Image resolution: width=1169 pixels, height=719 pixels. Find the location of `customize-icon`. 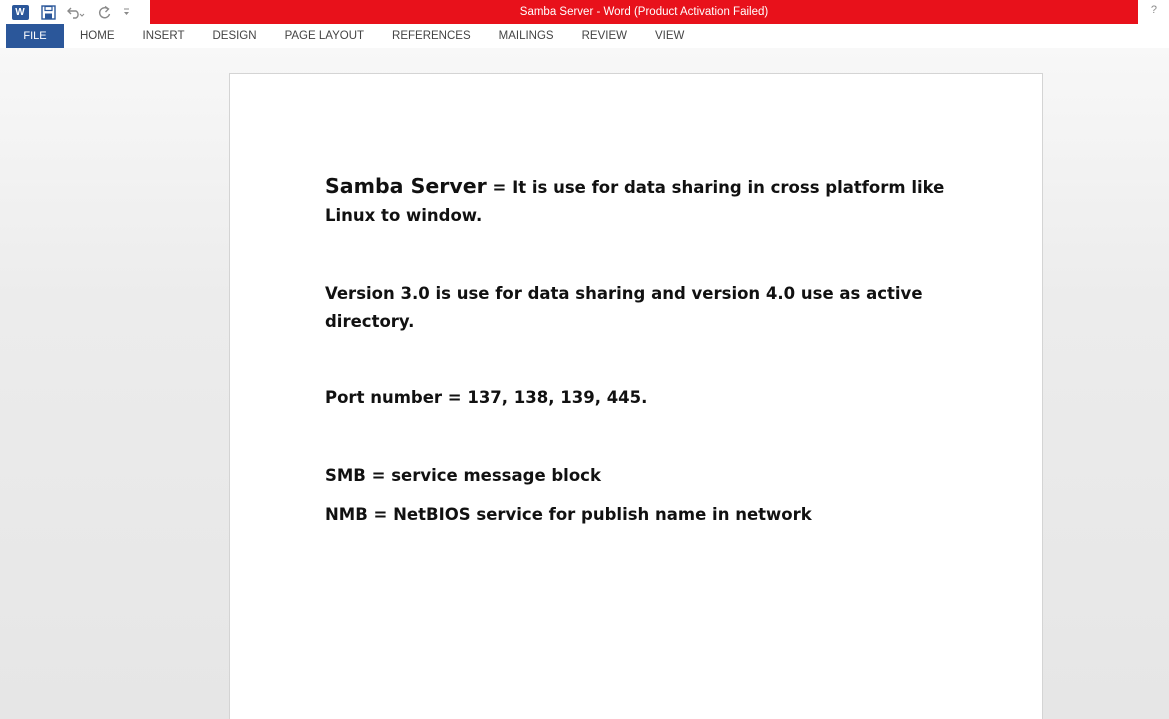

customize-icon is located at coordinates (126, 12).